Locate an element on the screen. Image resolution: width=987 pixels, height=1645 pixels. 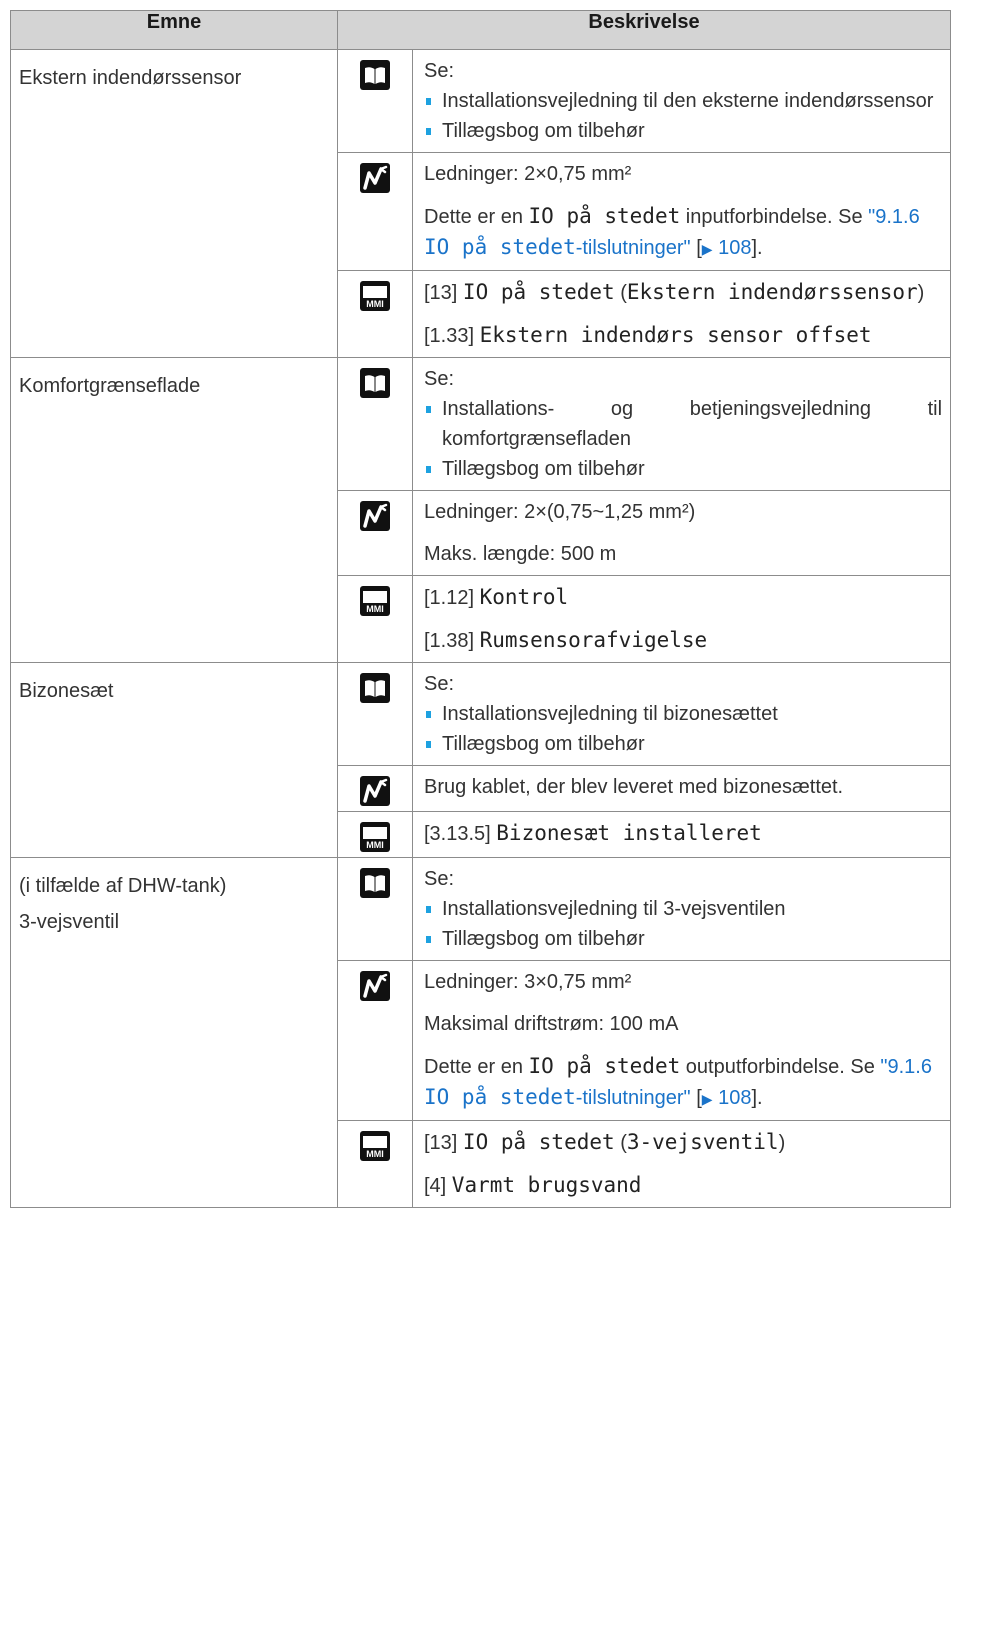
description-cell: [1.12] Kontrol [1.38] Rumsensorafvigelse is located at coordinates (681, 619).